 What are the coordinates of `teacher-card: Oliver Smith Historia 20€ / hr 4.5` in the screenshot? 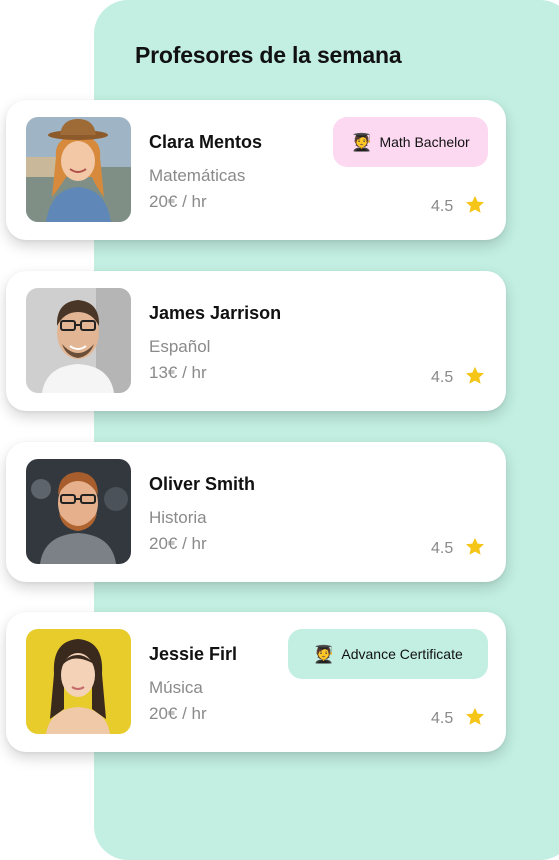 It's located at (256, 512).